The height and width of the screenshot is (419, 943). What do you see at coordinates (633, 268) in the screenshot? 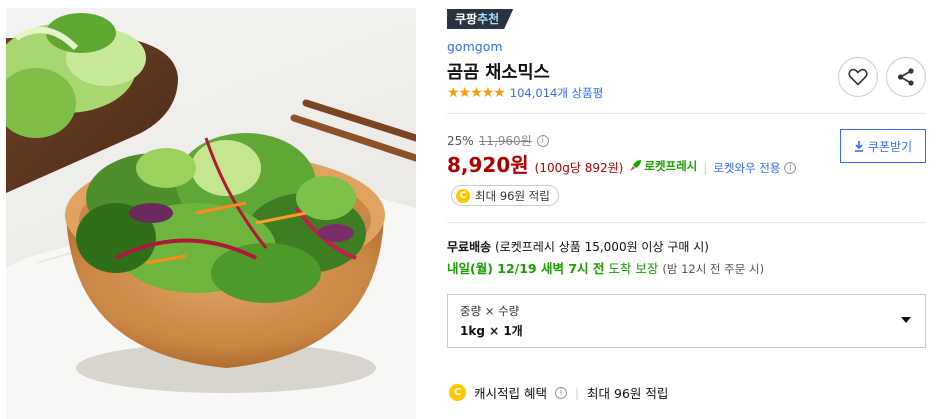
I see `arrival-guarantee: 도착 보장` at bounding box center [633, 268].